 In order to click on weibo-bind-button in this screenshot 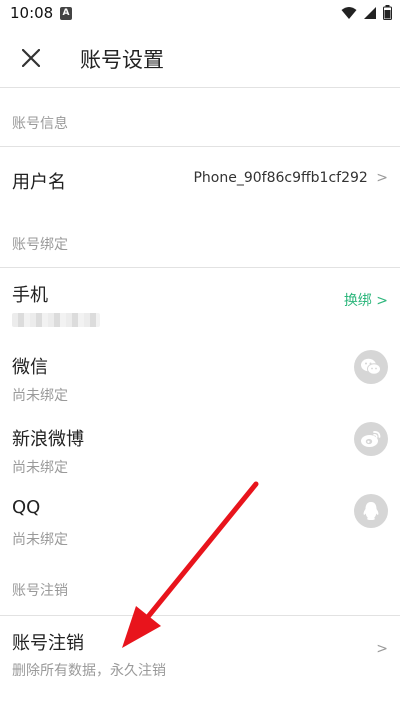, I will do `click(371, 439)`.